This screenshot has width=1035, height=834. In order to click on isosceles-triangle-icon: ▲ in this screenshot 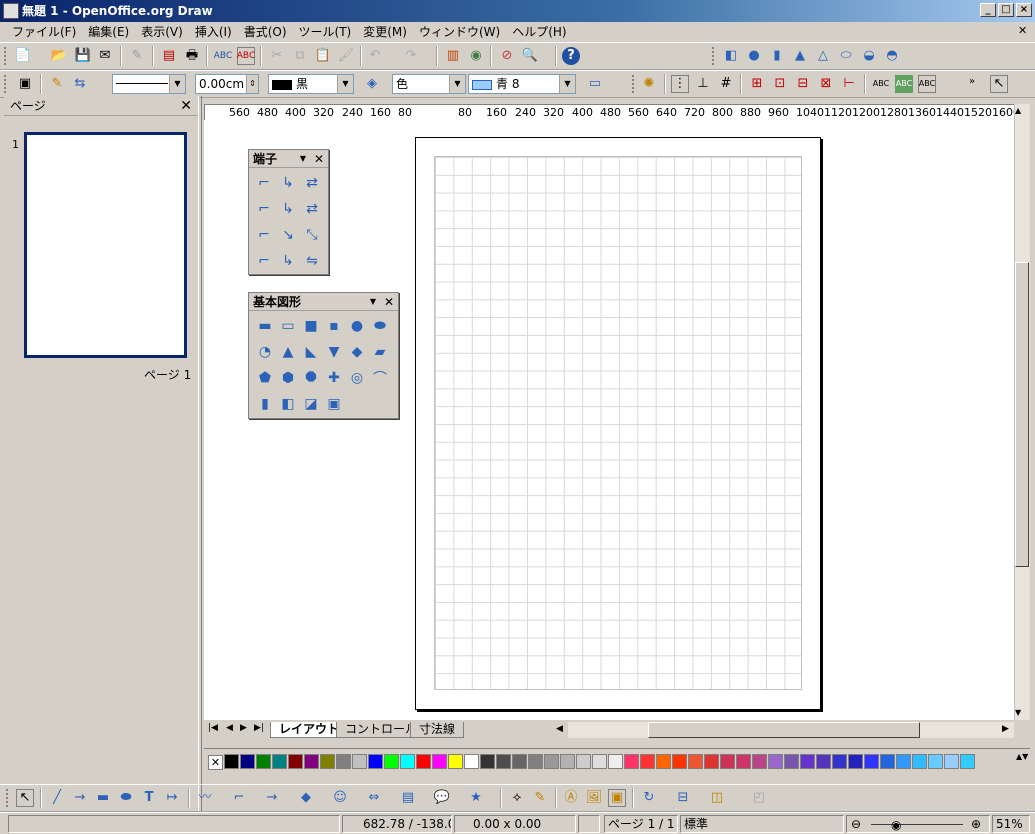, I will do `click(288, 352)`.